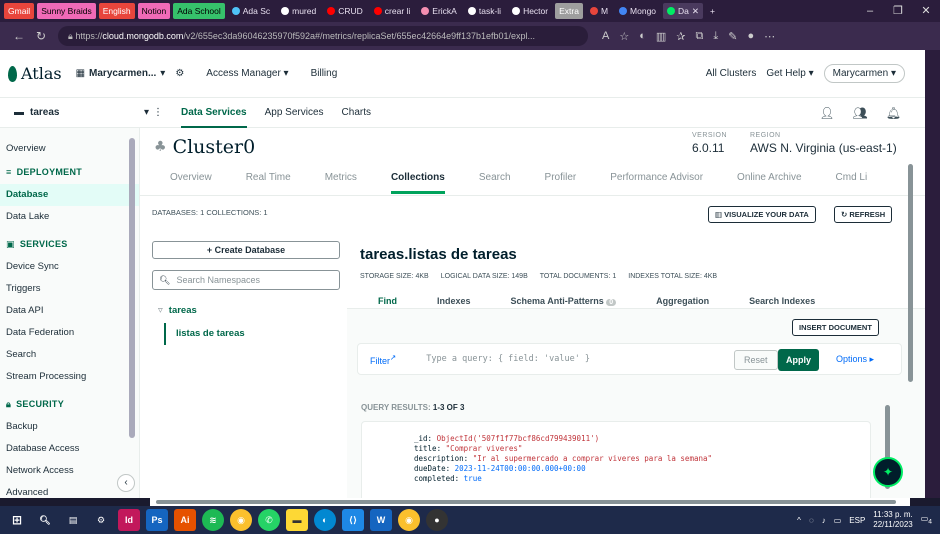  I want to click on sidebar-item-device-sync: Device Sync, so click(69, 267).